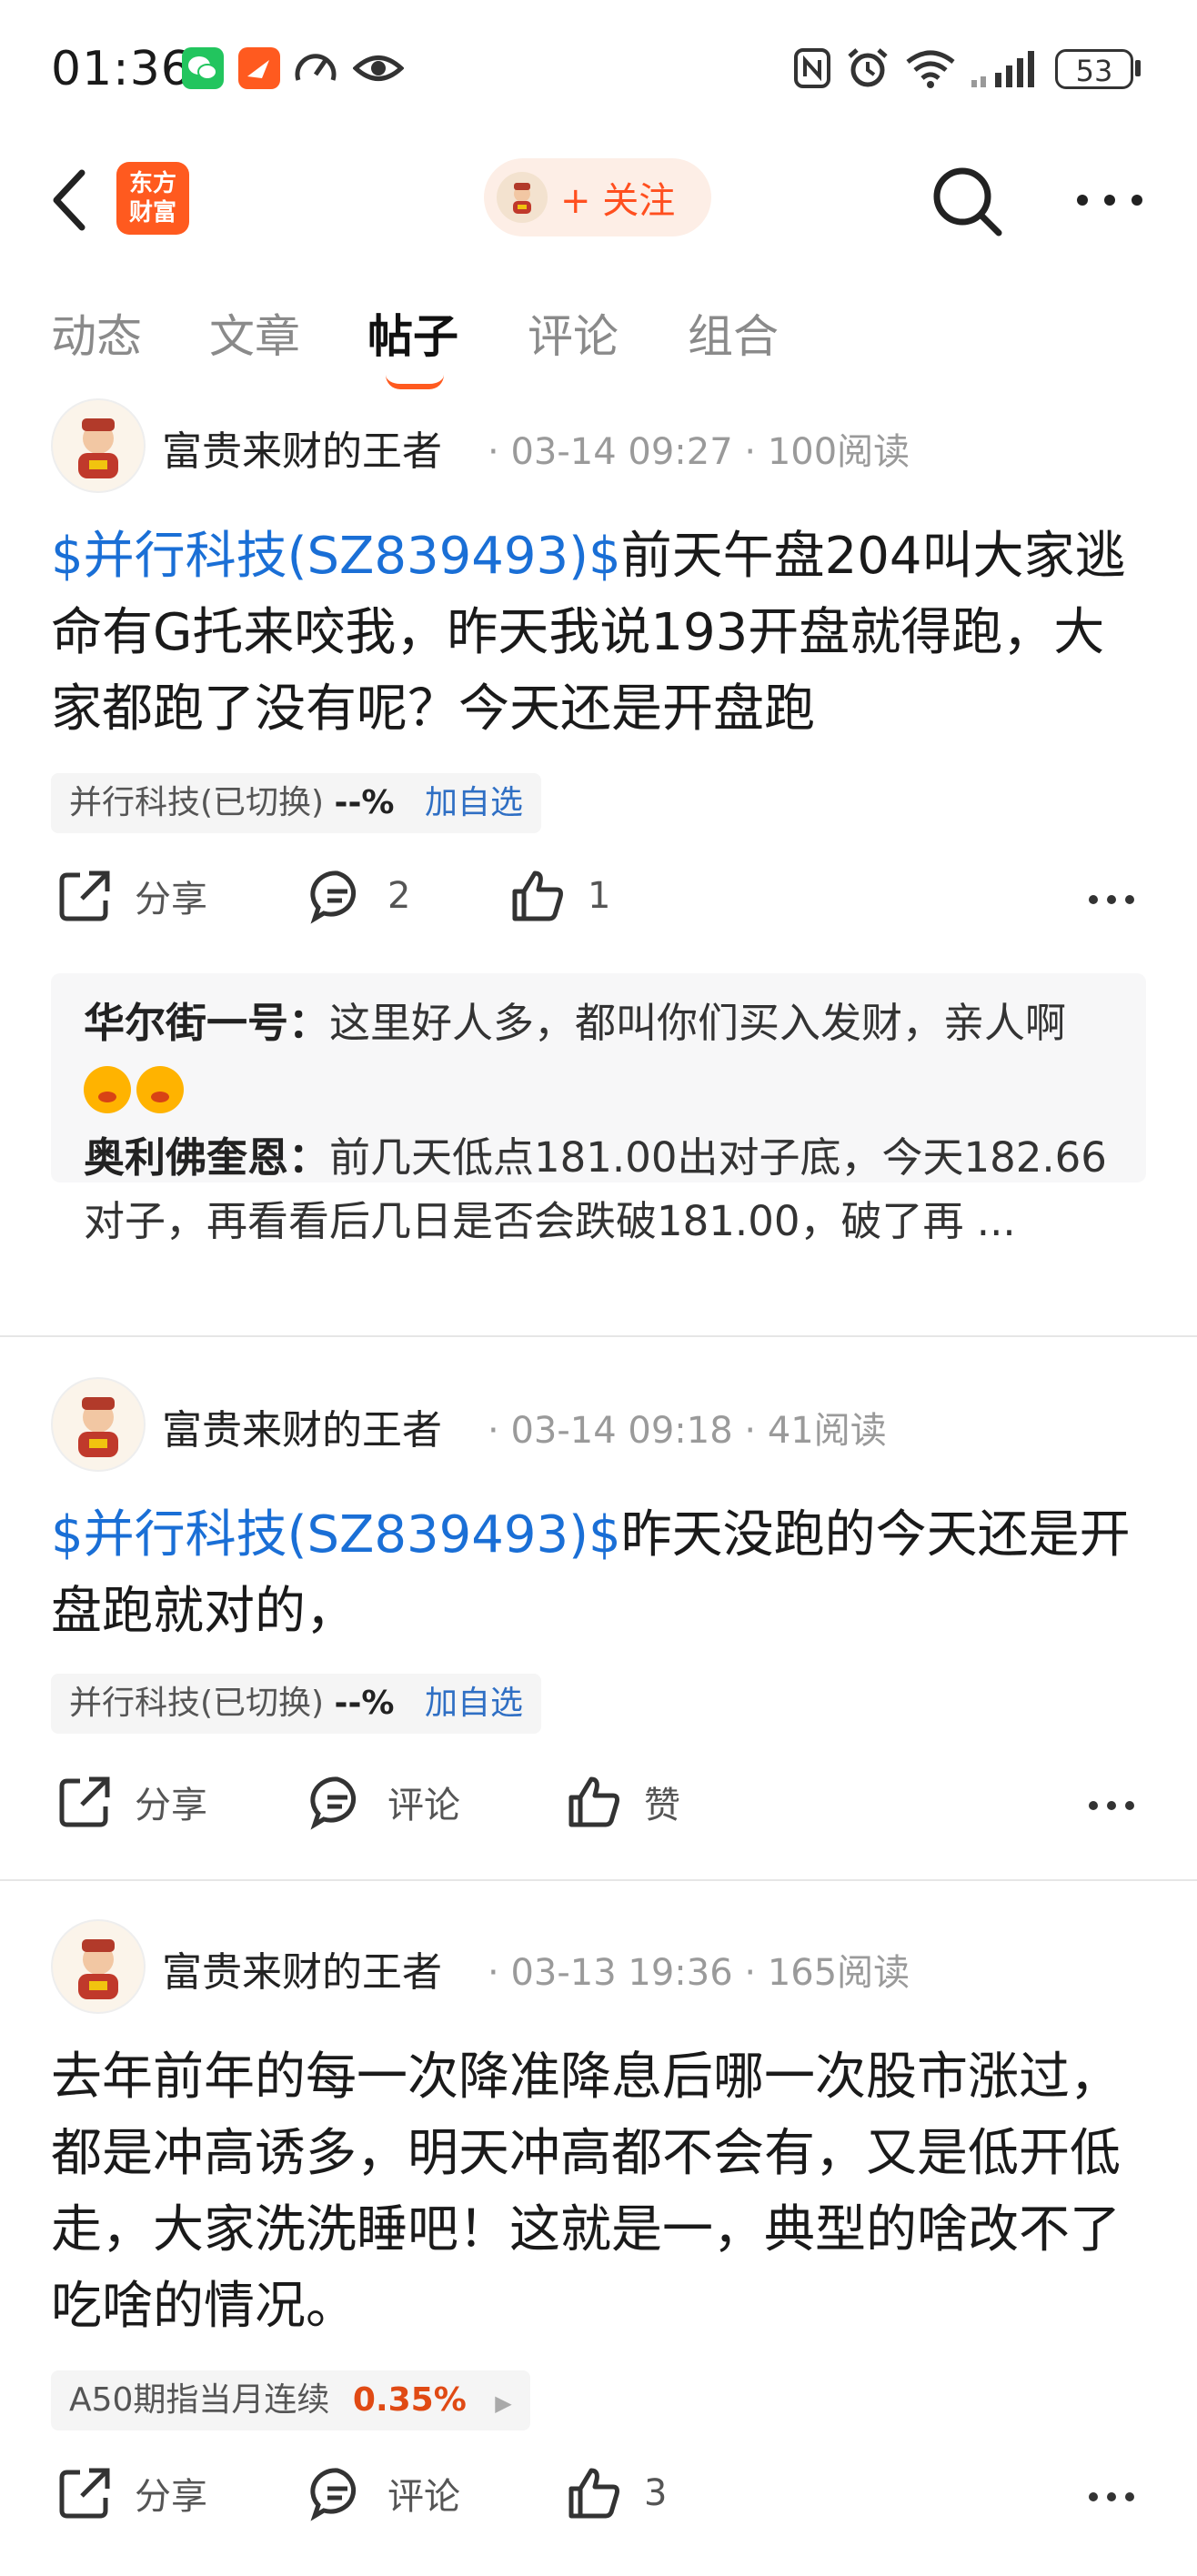 This screenshot has height=2576, width=1197. Describe the element at coordinates (662, 1805) in the screenshot. I see `like-label: 赞` at that location.